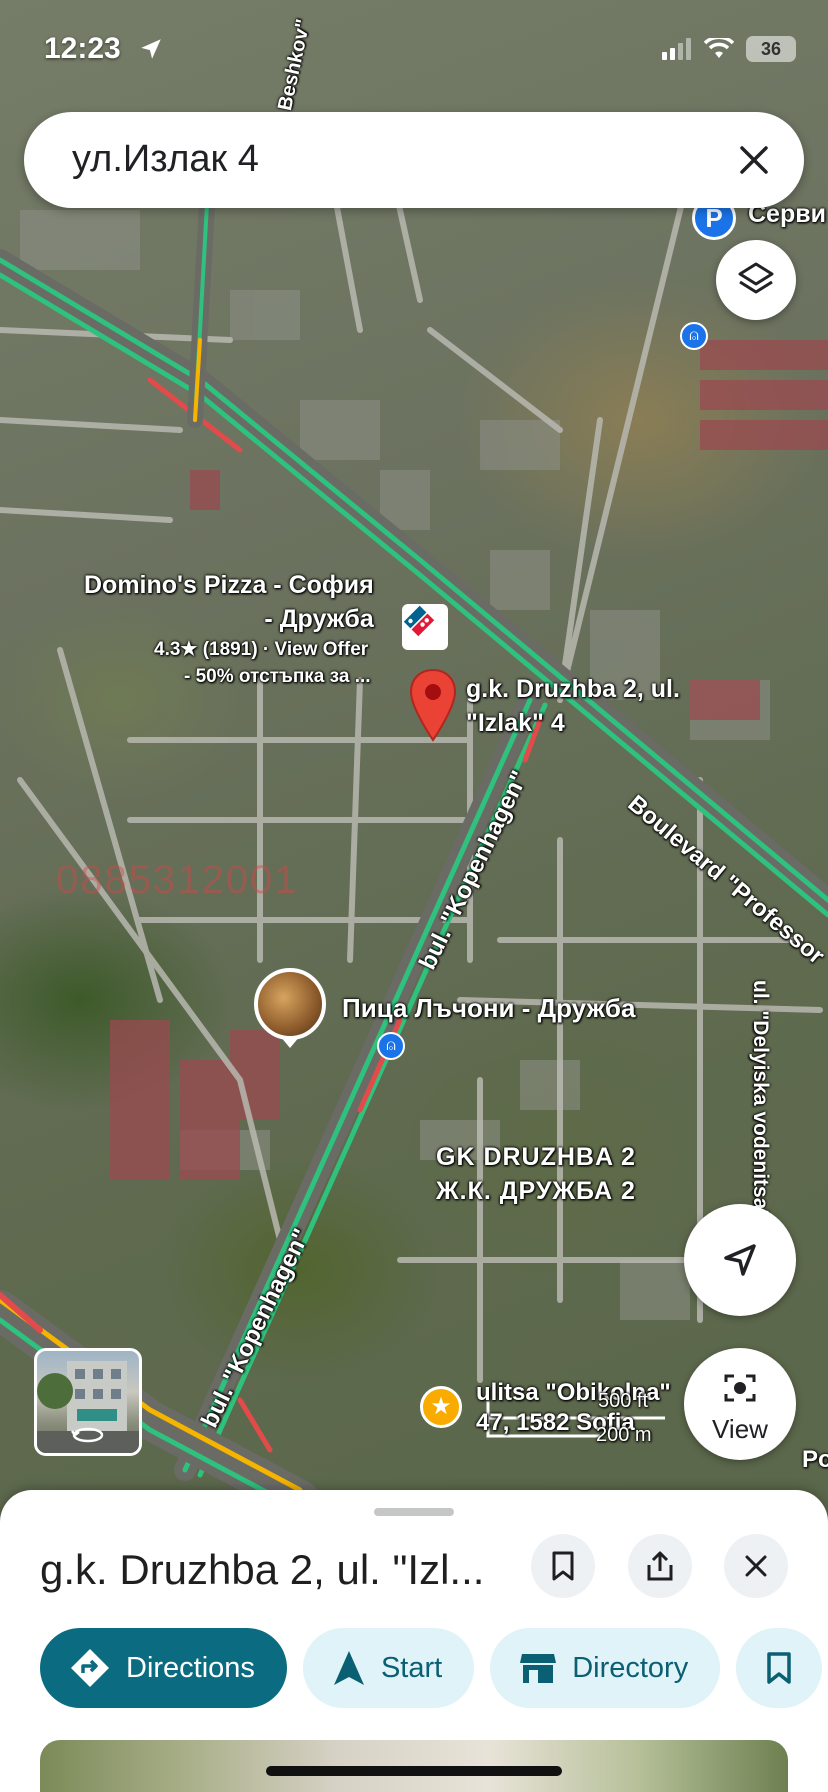 Image resolution: width=828 pixels, height=1792 pixels. Describe the element at coordinates (740, 1429) in the screenshot. I see `view-label: View` at that location.